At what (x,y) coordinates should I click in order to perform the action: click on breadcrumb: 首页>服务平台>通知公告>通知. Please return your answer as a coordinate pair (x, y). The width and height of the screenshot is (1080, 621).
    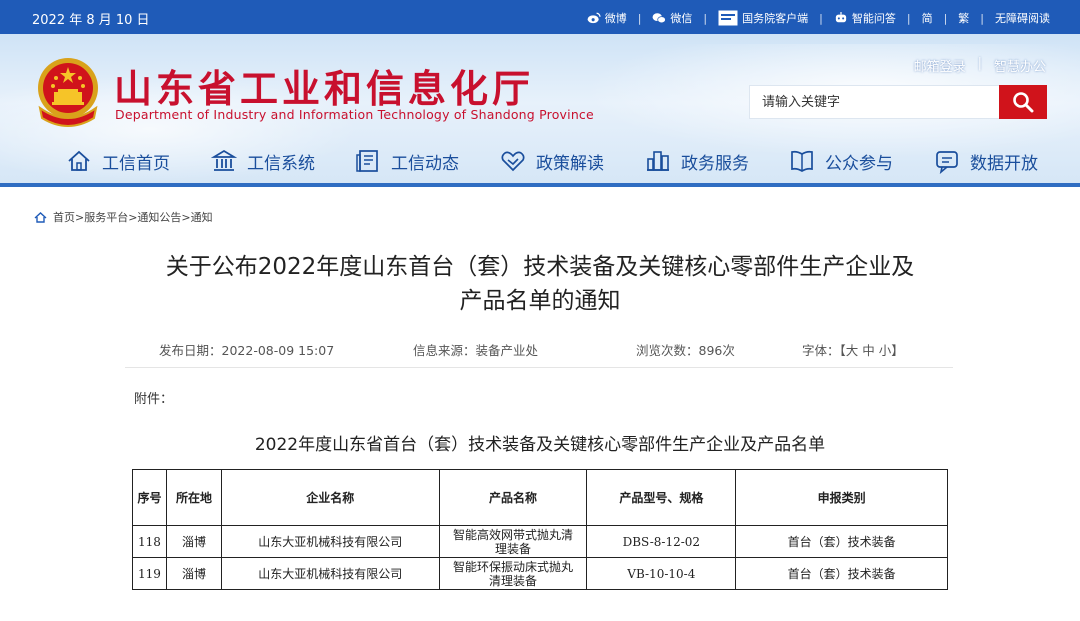
    Looking at the image, I should click on (123, 217).